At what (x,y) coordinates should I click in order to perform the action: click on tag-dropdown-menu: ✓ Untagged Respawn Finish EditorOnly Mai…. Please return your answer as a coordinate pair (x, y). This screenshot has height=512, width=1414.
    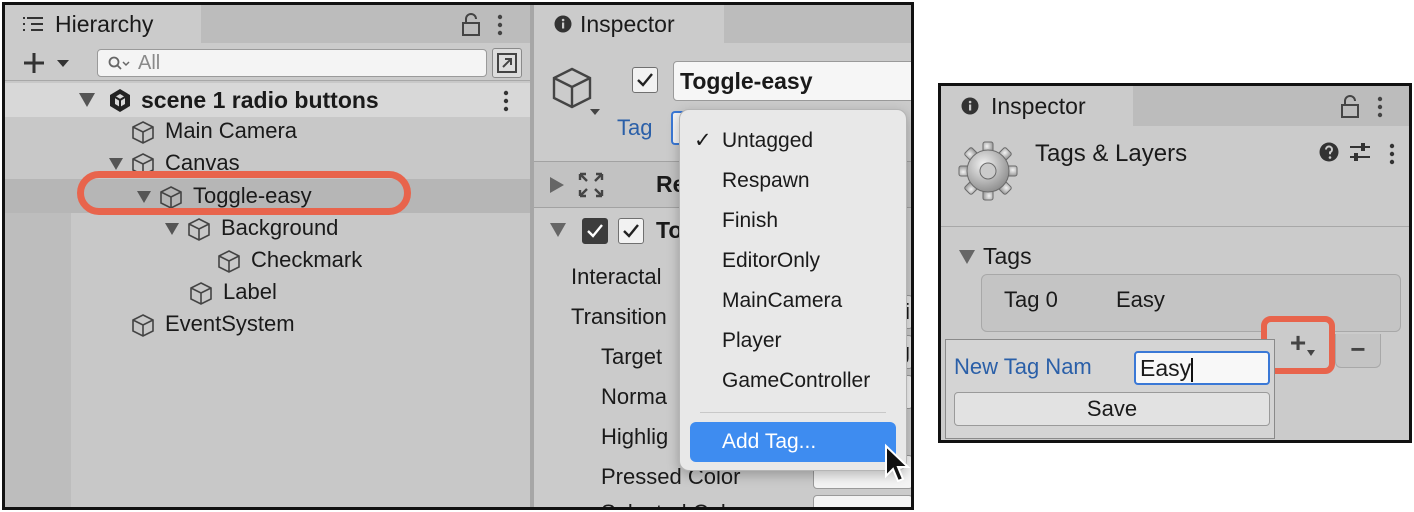
    Looking at the image, I should click on (793, 290).